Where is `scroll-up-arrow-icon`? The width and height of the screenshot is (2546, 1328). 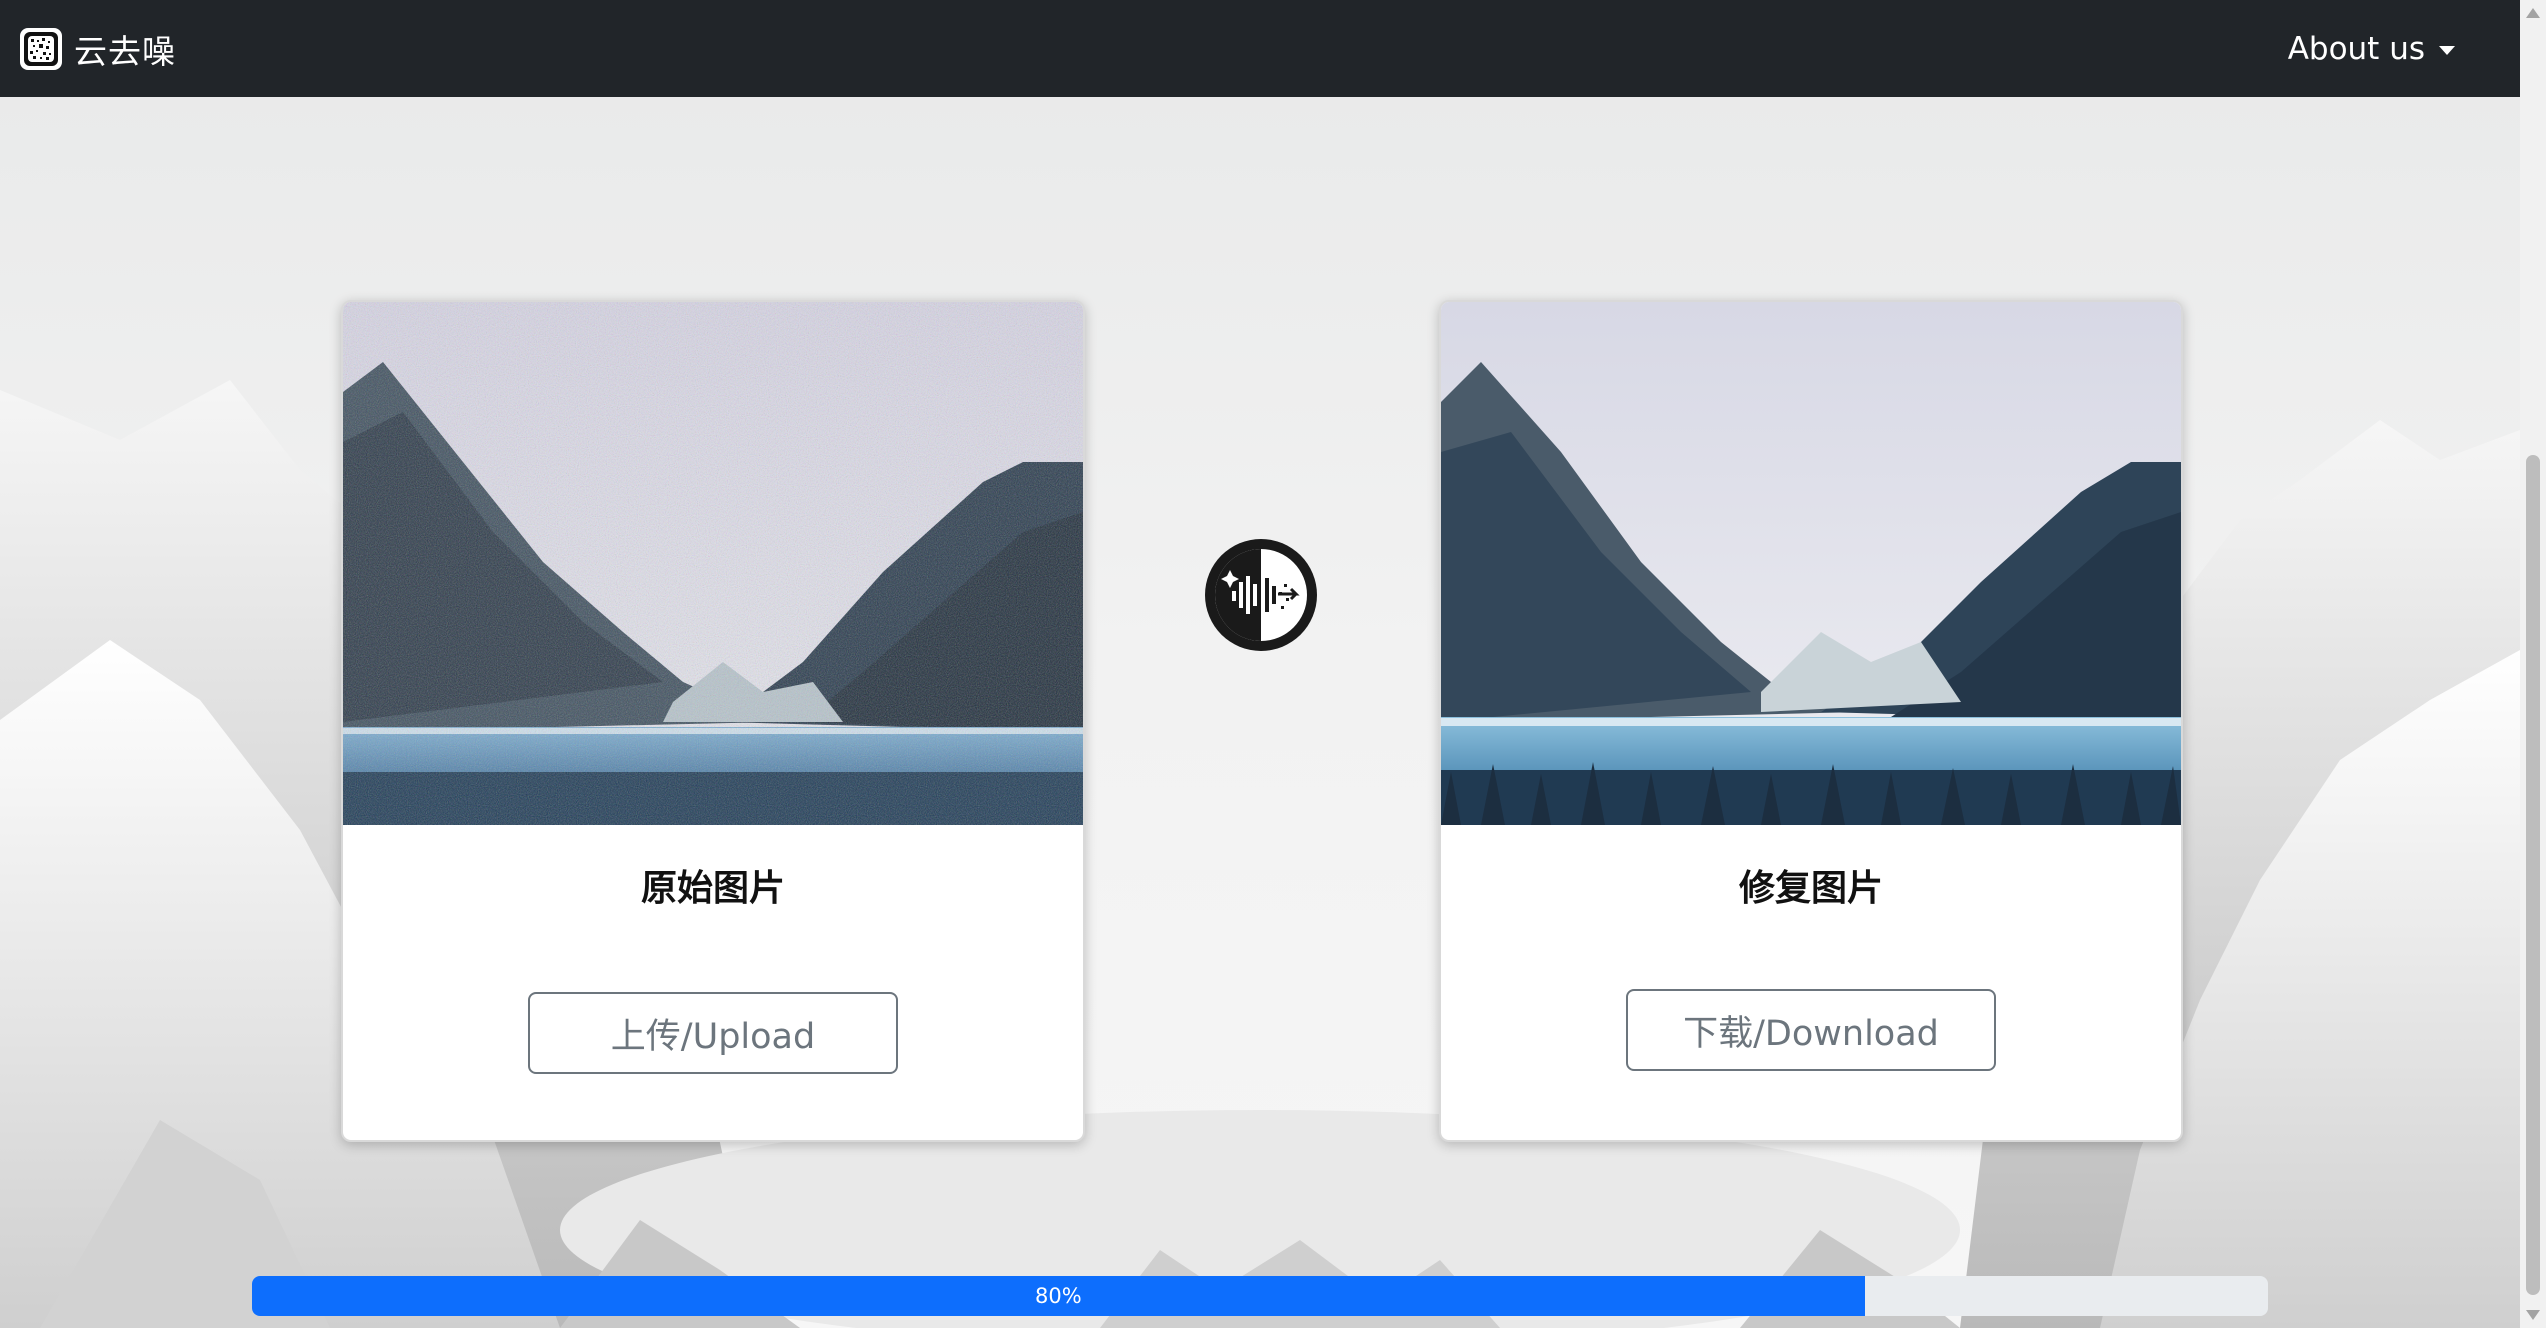
scroll-up-arrow-icon is located at coordinates (2533, 13).